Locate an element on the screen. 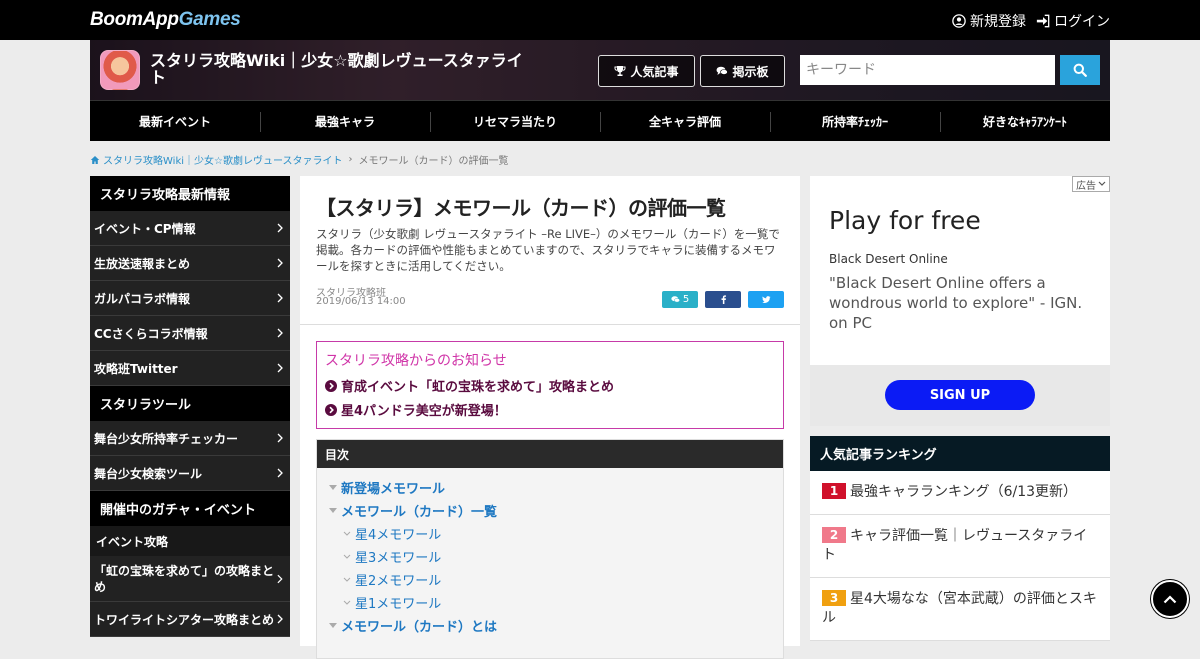  trophy-icon is located at coordinates (620, 71).